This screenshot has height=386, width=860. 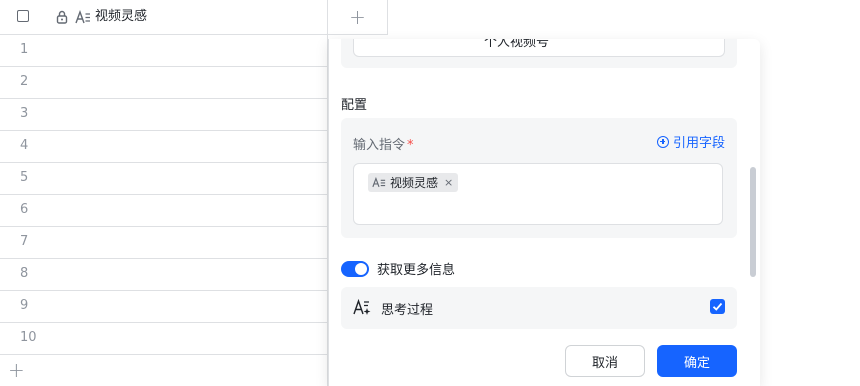 I want to click on column-title: 视频灵感, so click(x=121, y=17).